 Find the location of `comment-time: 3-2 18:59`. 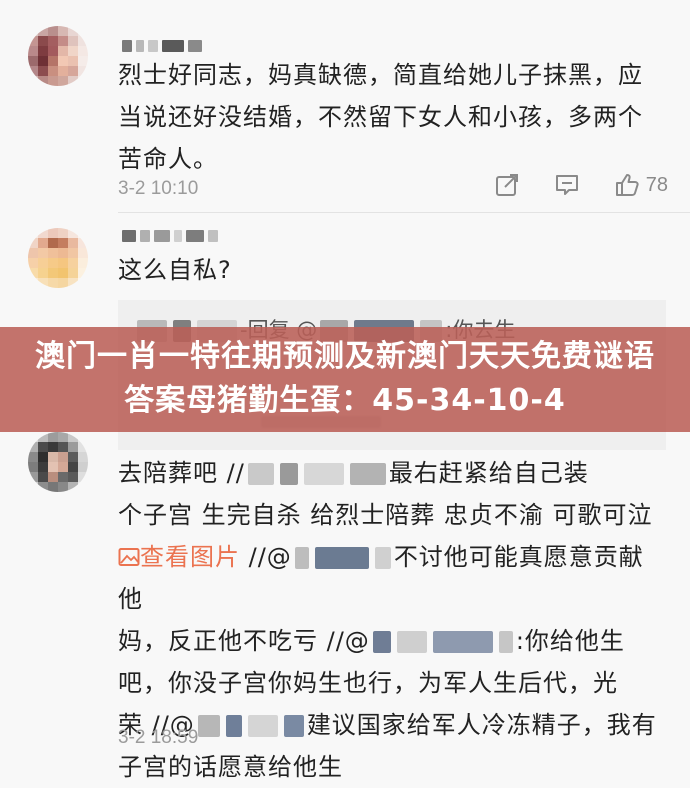

comment-time: 3-2 18:59 is located at coordinates (158, 737).